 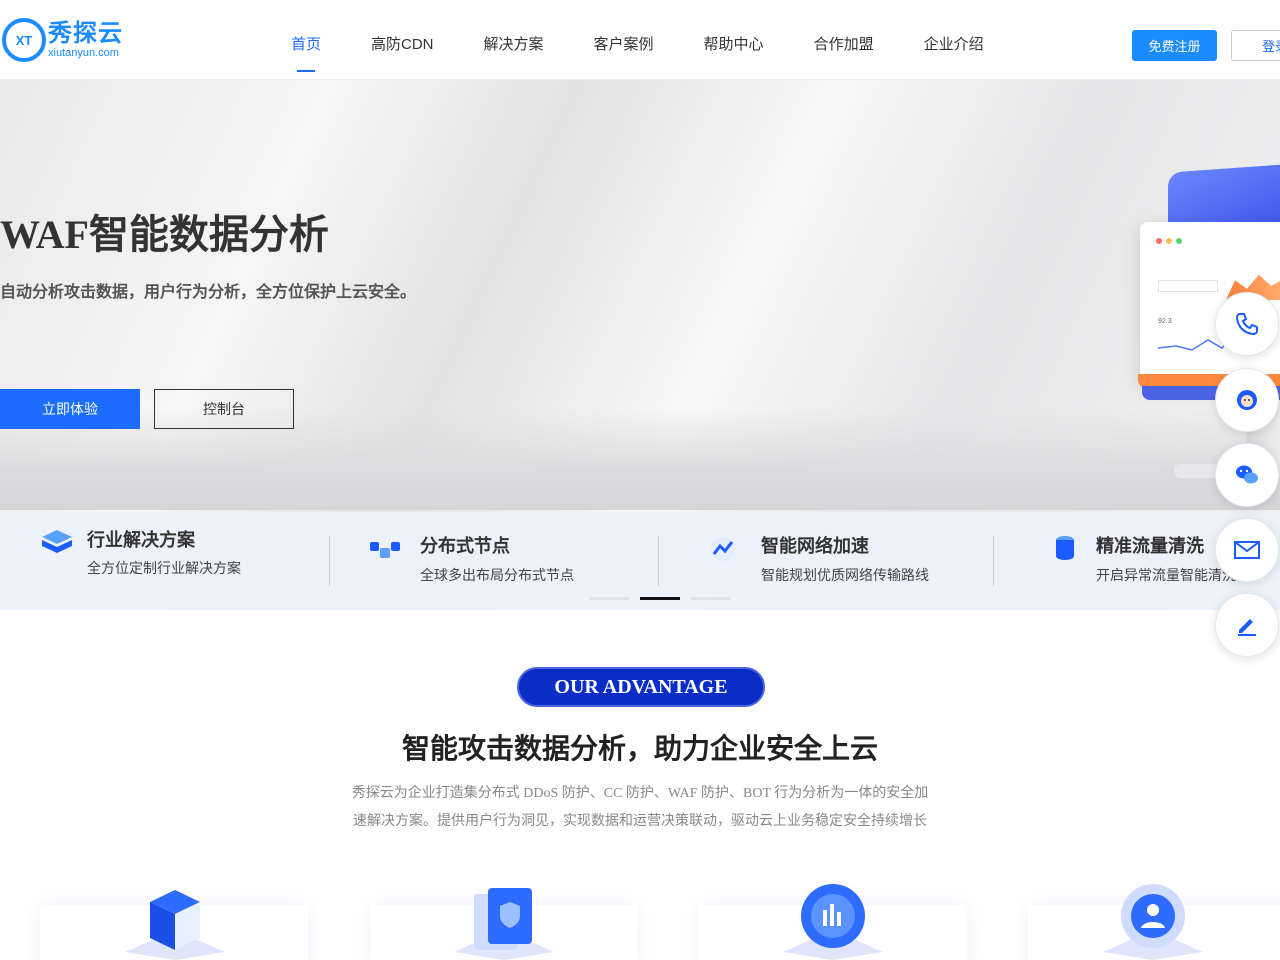 I want to click on nav-item-cases: 客户案例, so click(x=624, y=40).